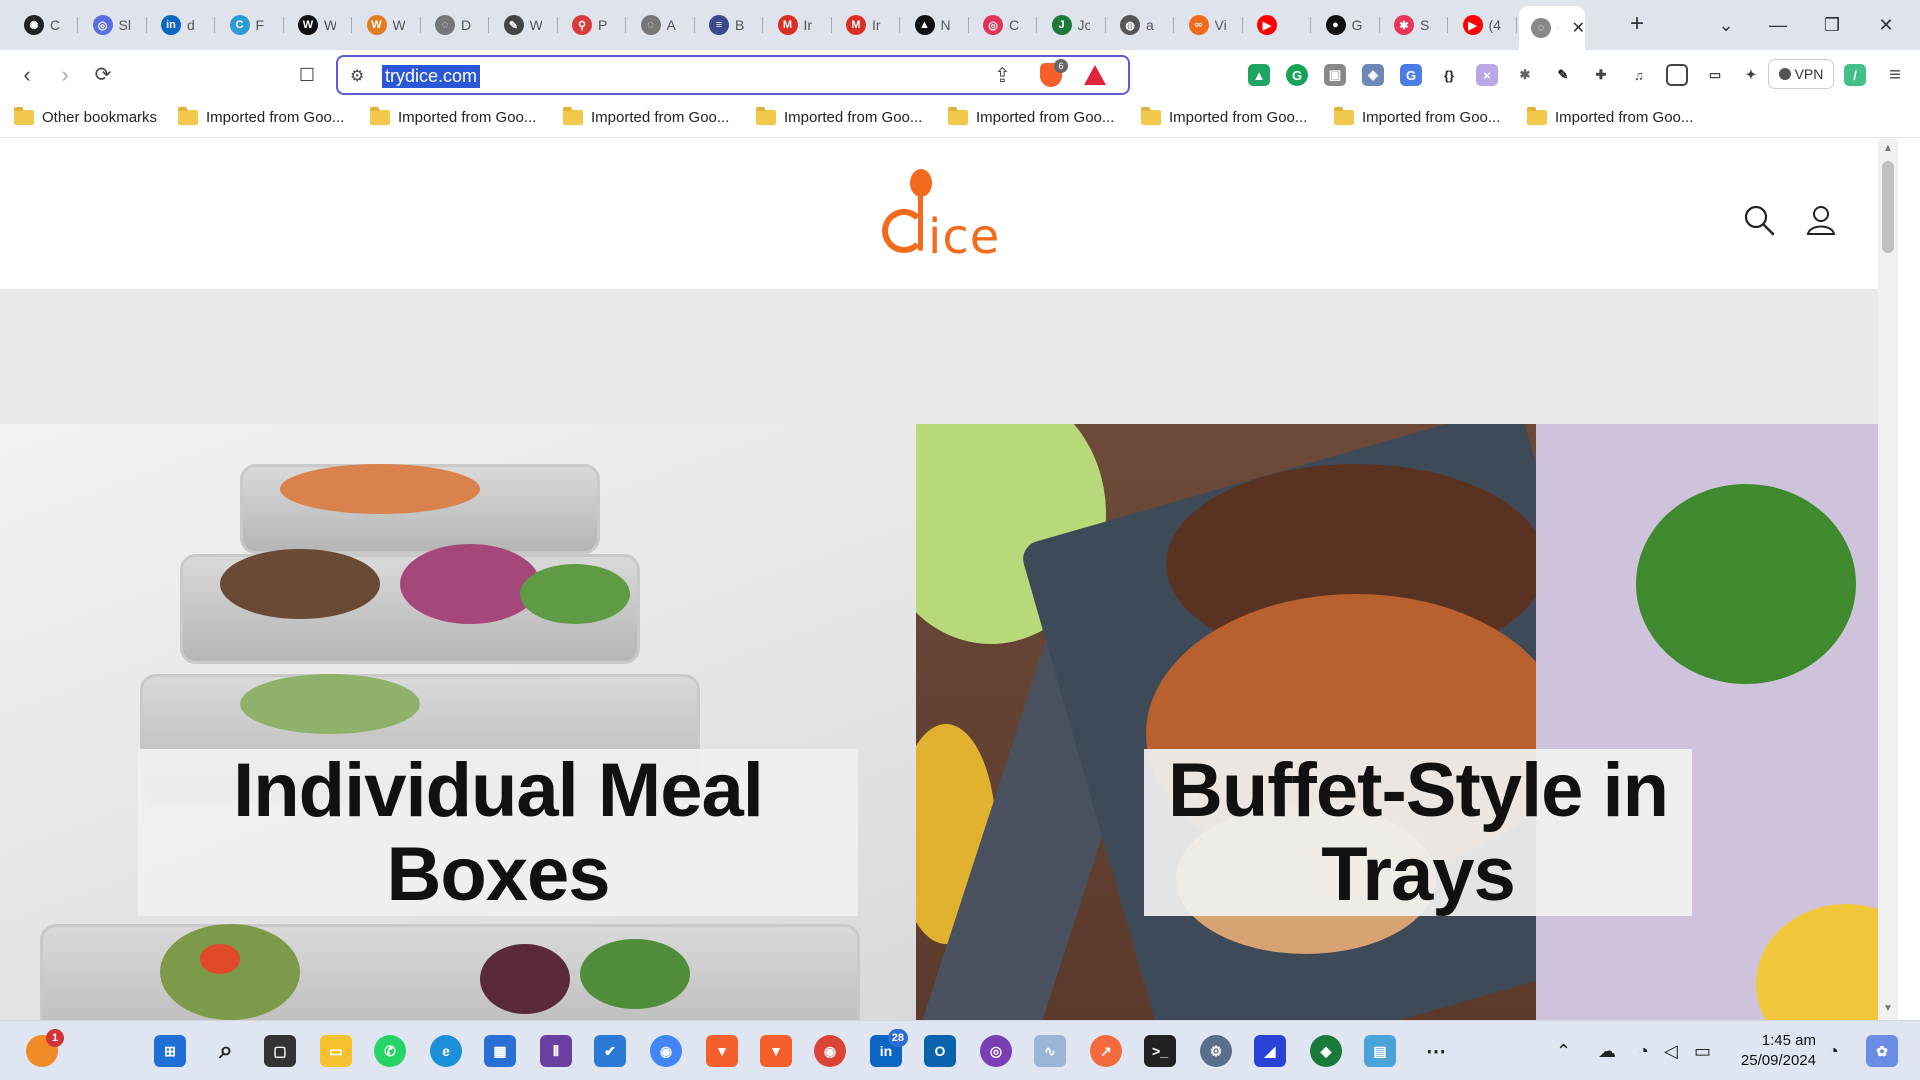 Image resolution: width=1920 pixels, height=1080 pixels. What do you see at coordinates (1106, 1051) in the screenshot?
I see `postman-icon: ↗` at bounding box center [1106, 1051].